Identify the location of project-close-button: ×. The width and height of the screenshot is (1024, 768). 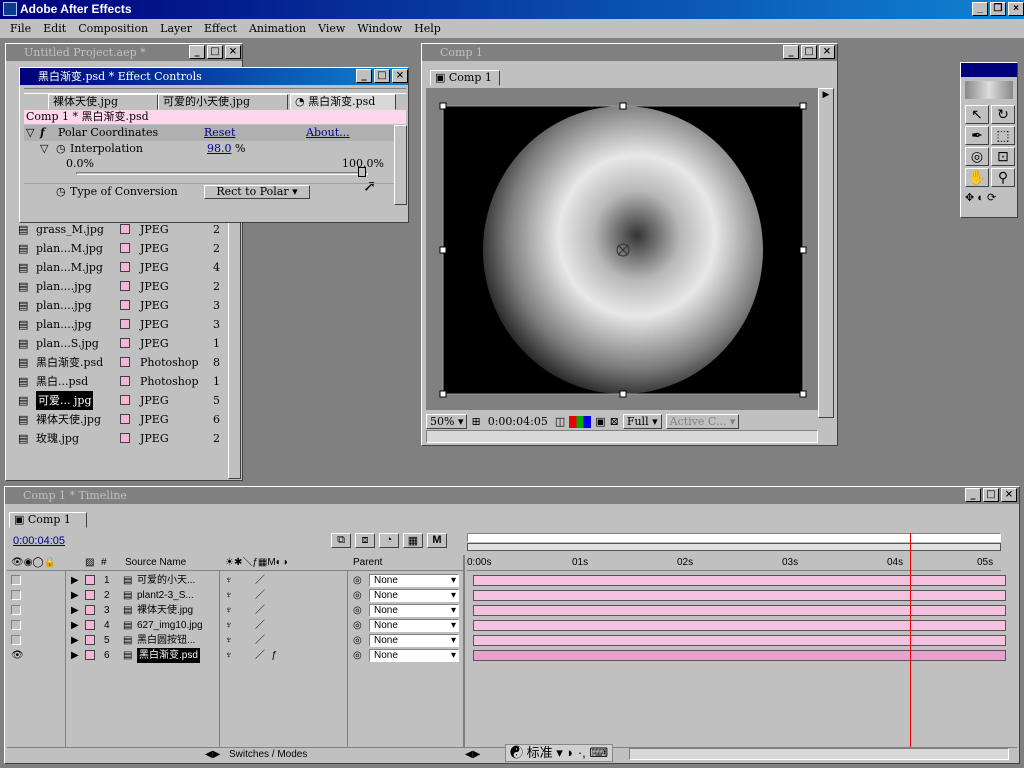
(233, 52).